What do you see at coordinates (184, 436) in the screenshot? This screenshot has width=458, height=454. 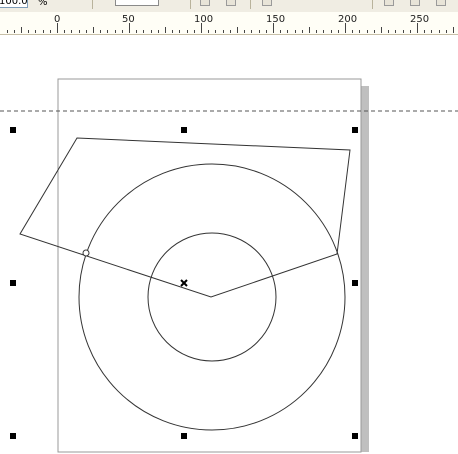 I see `handle-bottom-center` at bounding box center [184, 436].